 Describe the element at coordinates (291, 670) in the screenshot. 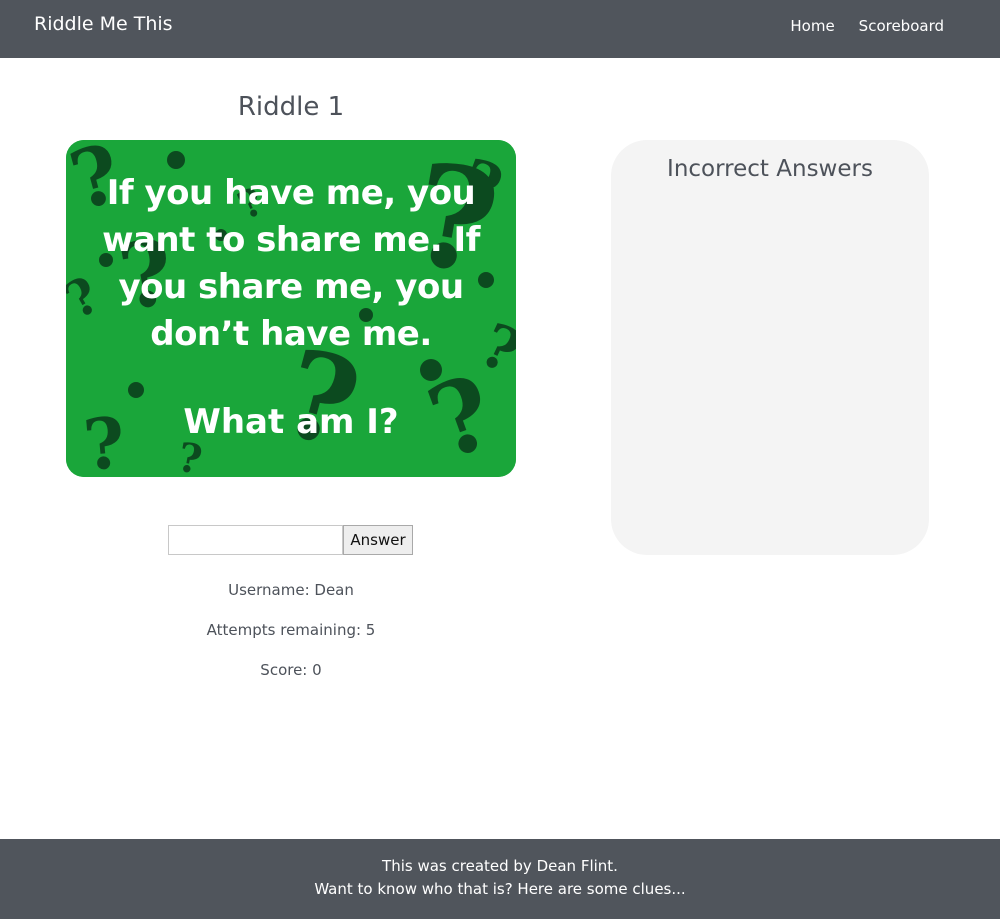

I see `score-label: Score: 0` at that location.